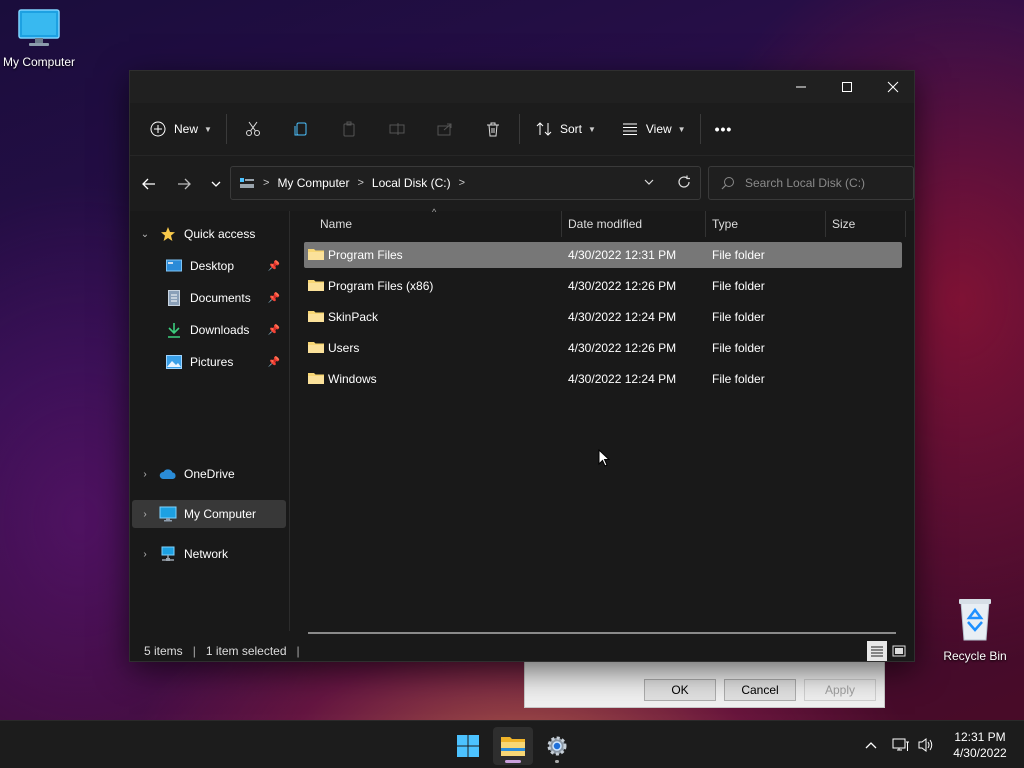 The image size is (1024, 768). What do you see at coordinates (434, 212) in the screenshot?
I see `sort-ascending-icon: ^` at bounding box center [434, 212].